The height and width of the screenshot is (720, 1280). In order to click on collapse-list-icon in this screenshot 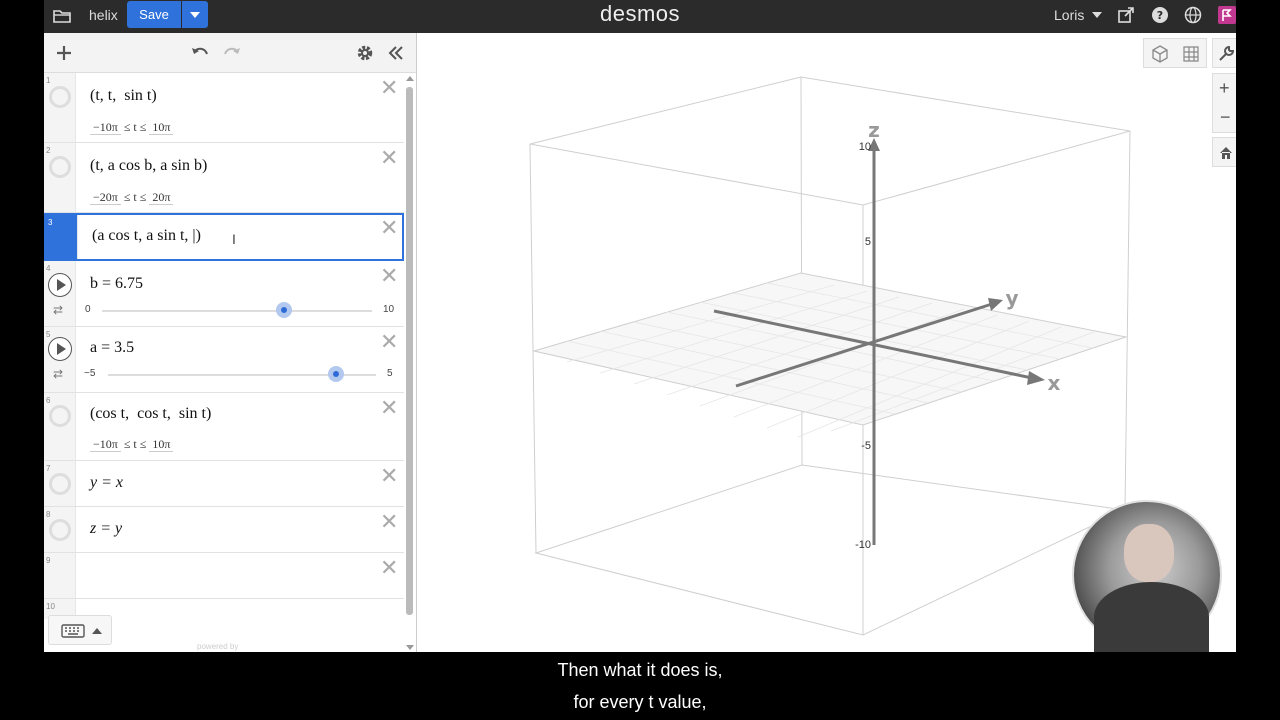, I will do `click(396, 53)`.